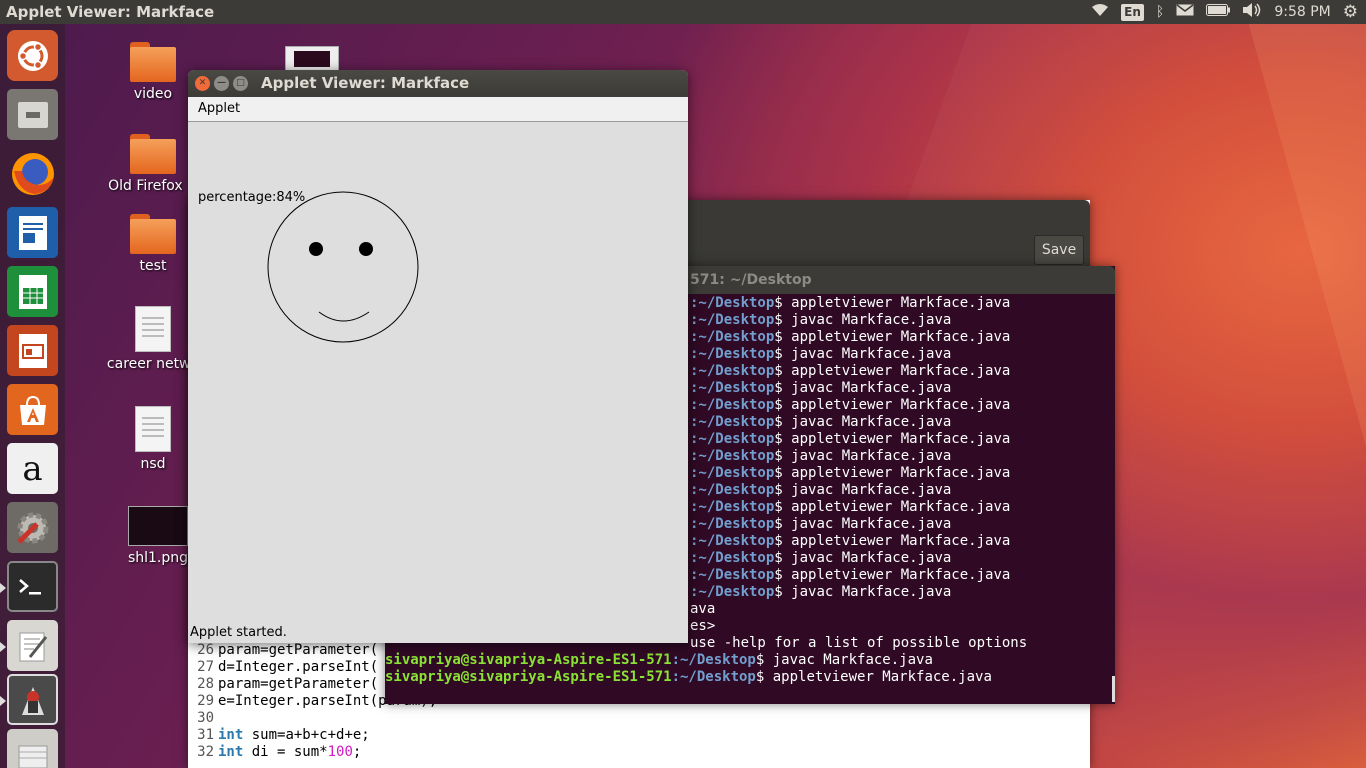  What do you see at coordinates (158, 558) in the screenshot?
I see `desktop-icon-label: shl1.png` at bounding box center [158, 558].